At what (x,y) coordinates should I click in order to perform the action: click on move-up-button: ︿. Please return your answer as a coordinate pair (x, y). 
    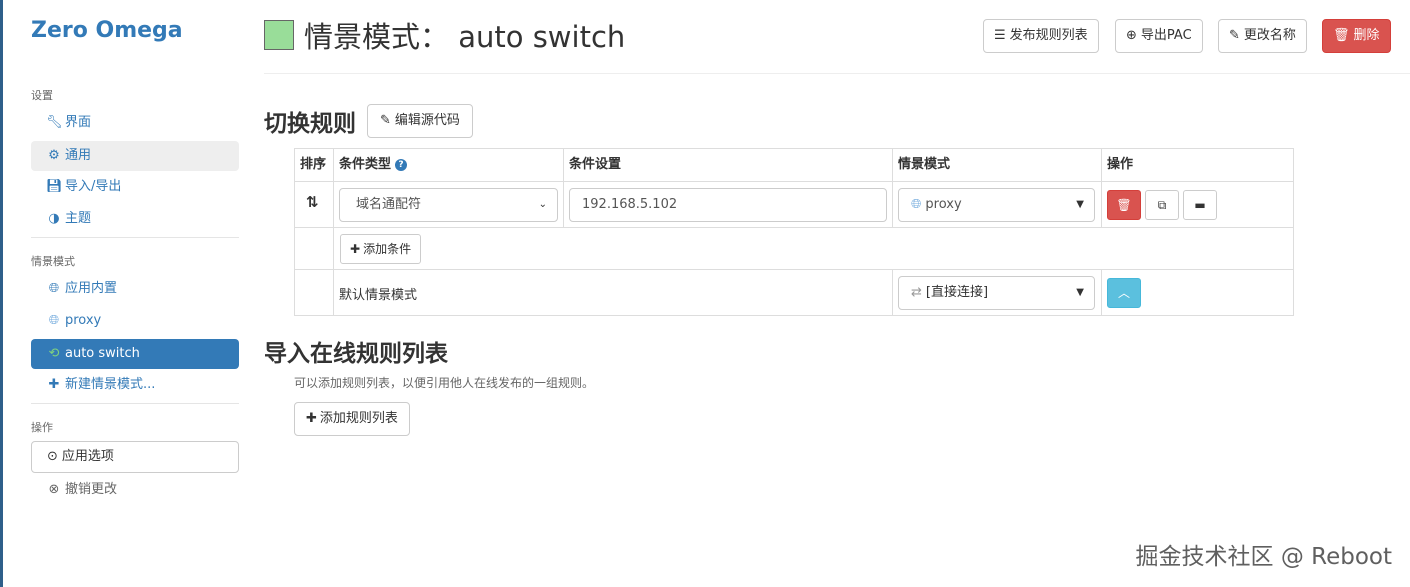
    Looking at the image, I should click on (1124, 293).